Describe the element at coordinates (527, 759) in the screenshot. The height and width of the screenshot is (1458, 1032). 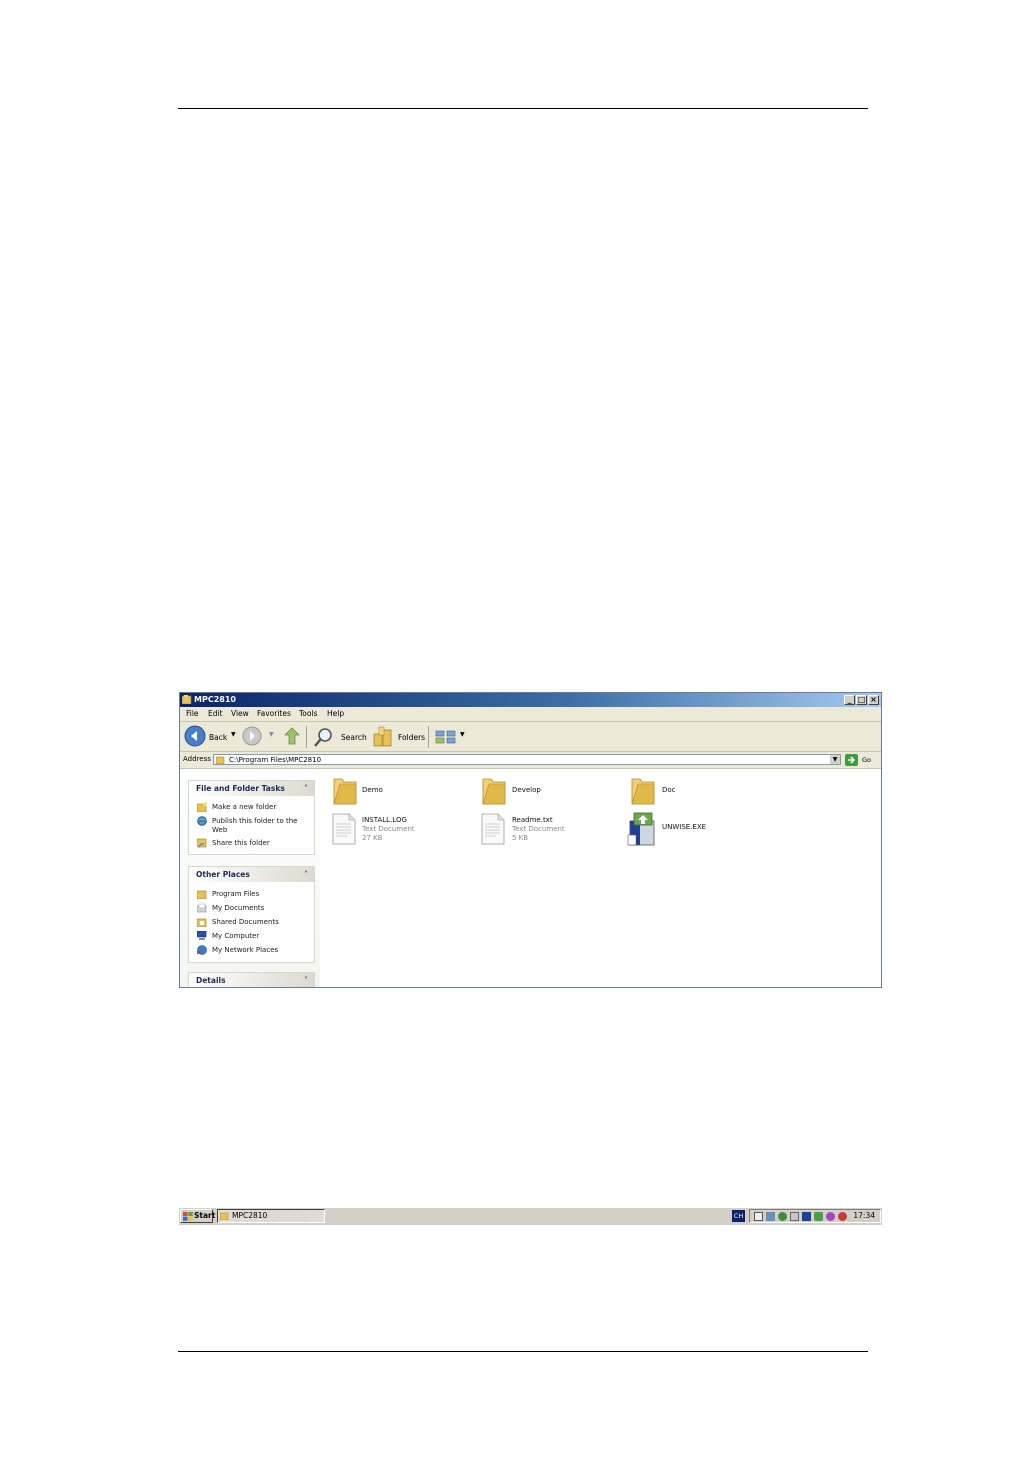
I see `address-input: C:\Program Files\MPC2810 ▼` at that location.